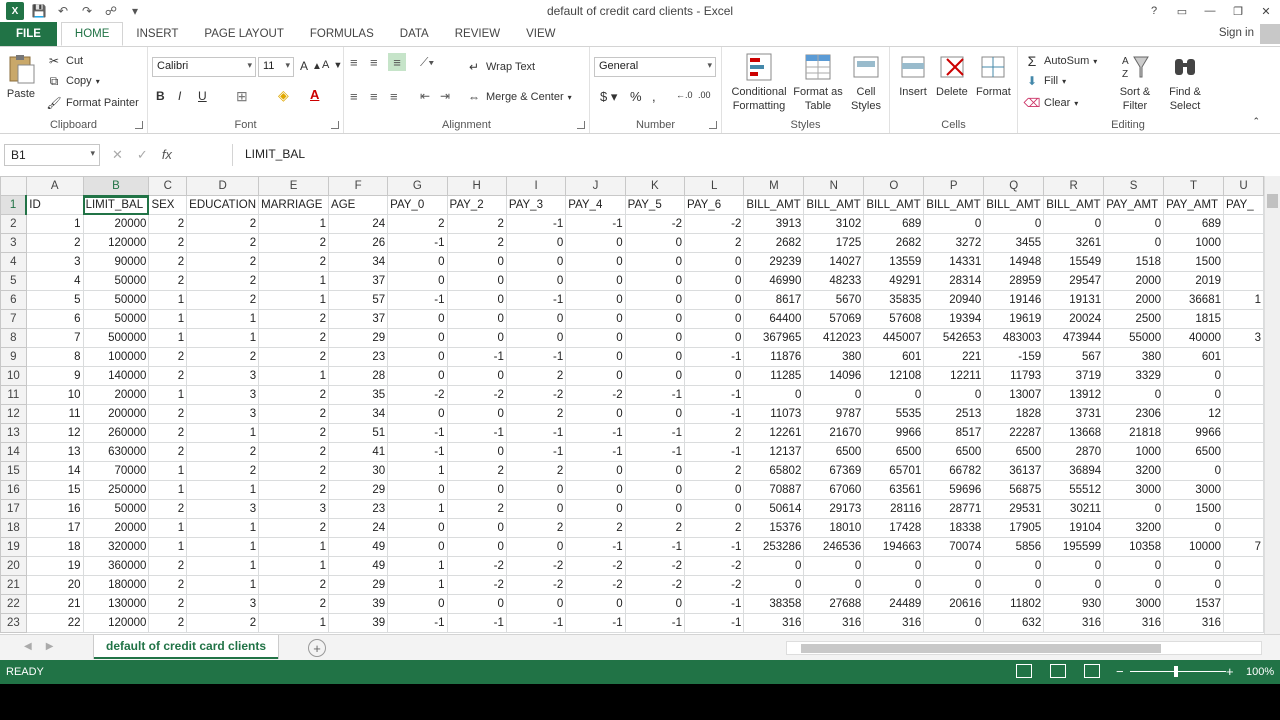 This screenshot has width=1280, height=720. I want to click on fill-color-icon: ◈, so click(283, 95).